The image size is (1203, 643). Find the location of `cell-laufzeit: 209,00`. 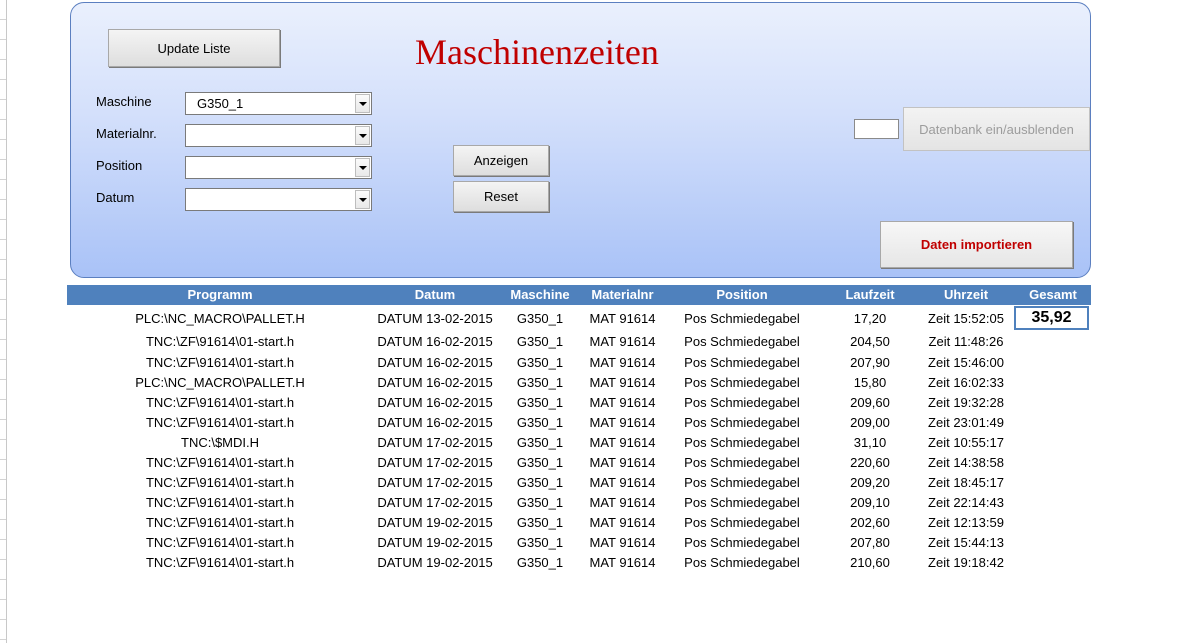

cell-laufzeit: 209,00 is located at coordinates (870, 422).